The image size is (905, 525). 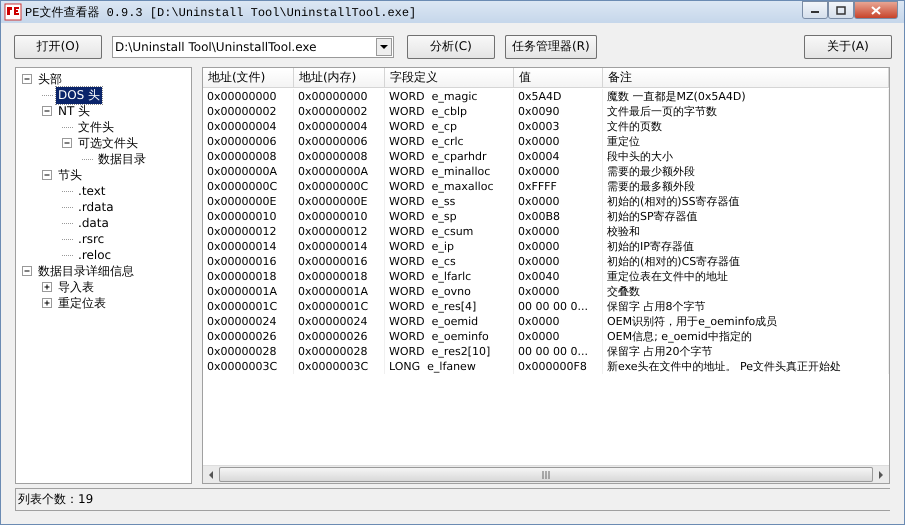 I want to click on table-cell: 初始的IP寄存器值, so click(x=650, y=246).